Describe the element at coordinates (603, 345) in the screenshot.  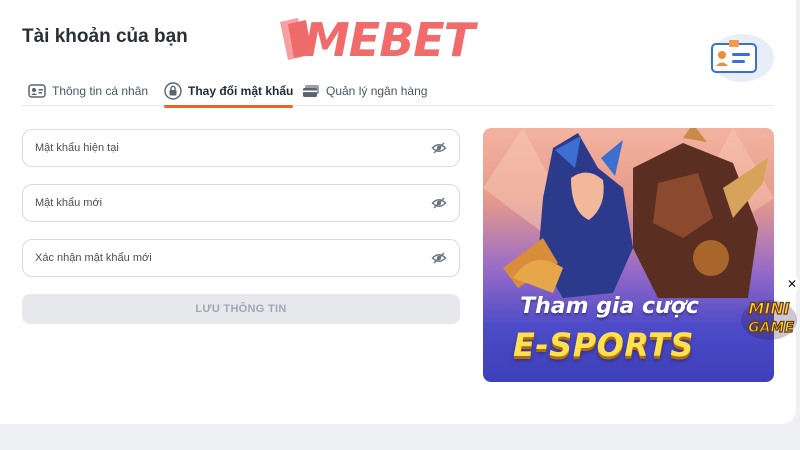
I see `banner-esports-title: E-SPORTS` at that location.